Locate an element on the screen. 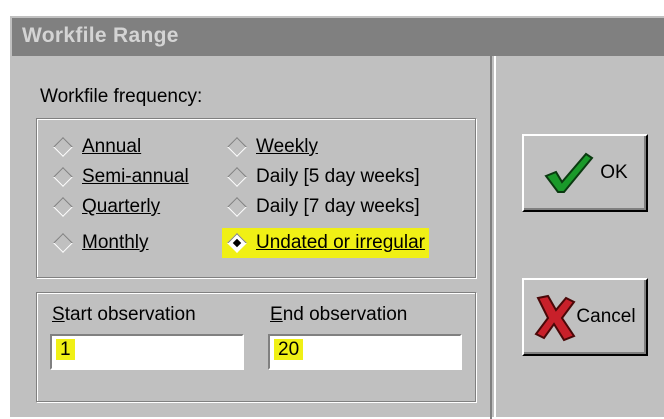  radio-label: Monthly is located at coordinates (115, 242).